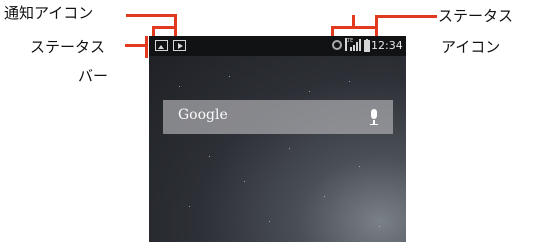 This screenshot has width=549, height=242. What do you see at coordinates (387, 45) in the screenshot?
I see `clock: 12:34` at bounding box center [387, 45].